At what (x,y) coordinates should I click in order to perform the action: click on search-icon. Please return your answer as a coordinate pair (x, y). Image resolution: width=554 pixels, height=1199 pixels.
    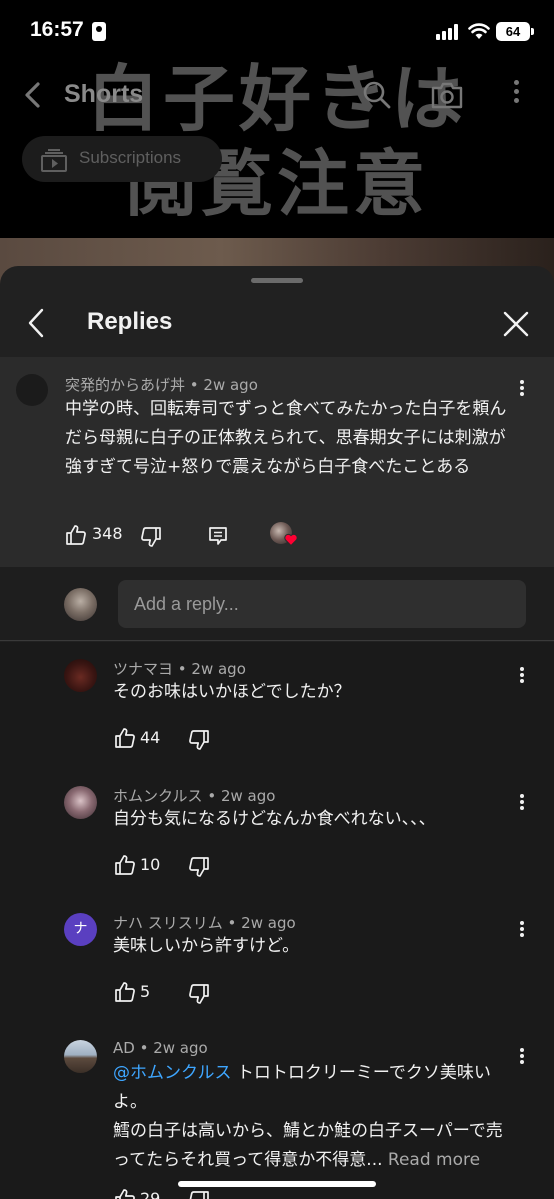
    Looking at the image, I should click on (377, 95).